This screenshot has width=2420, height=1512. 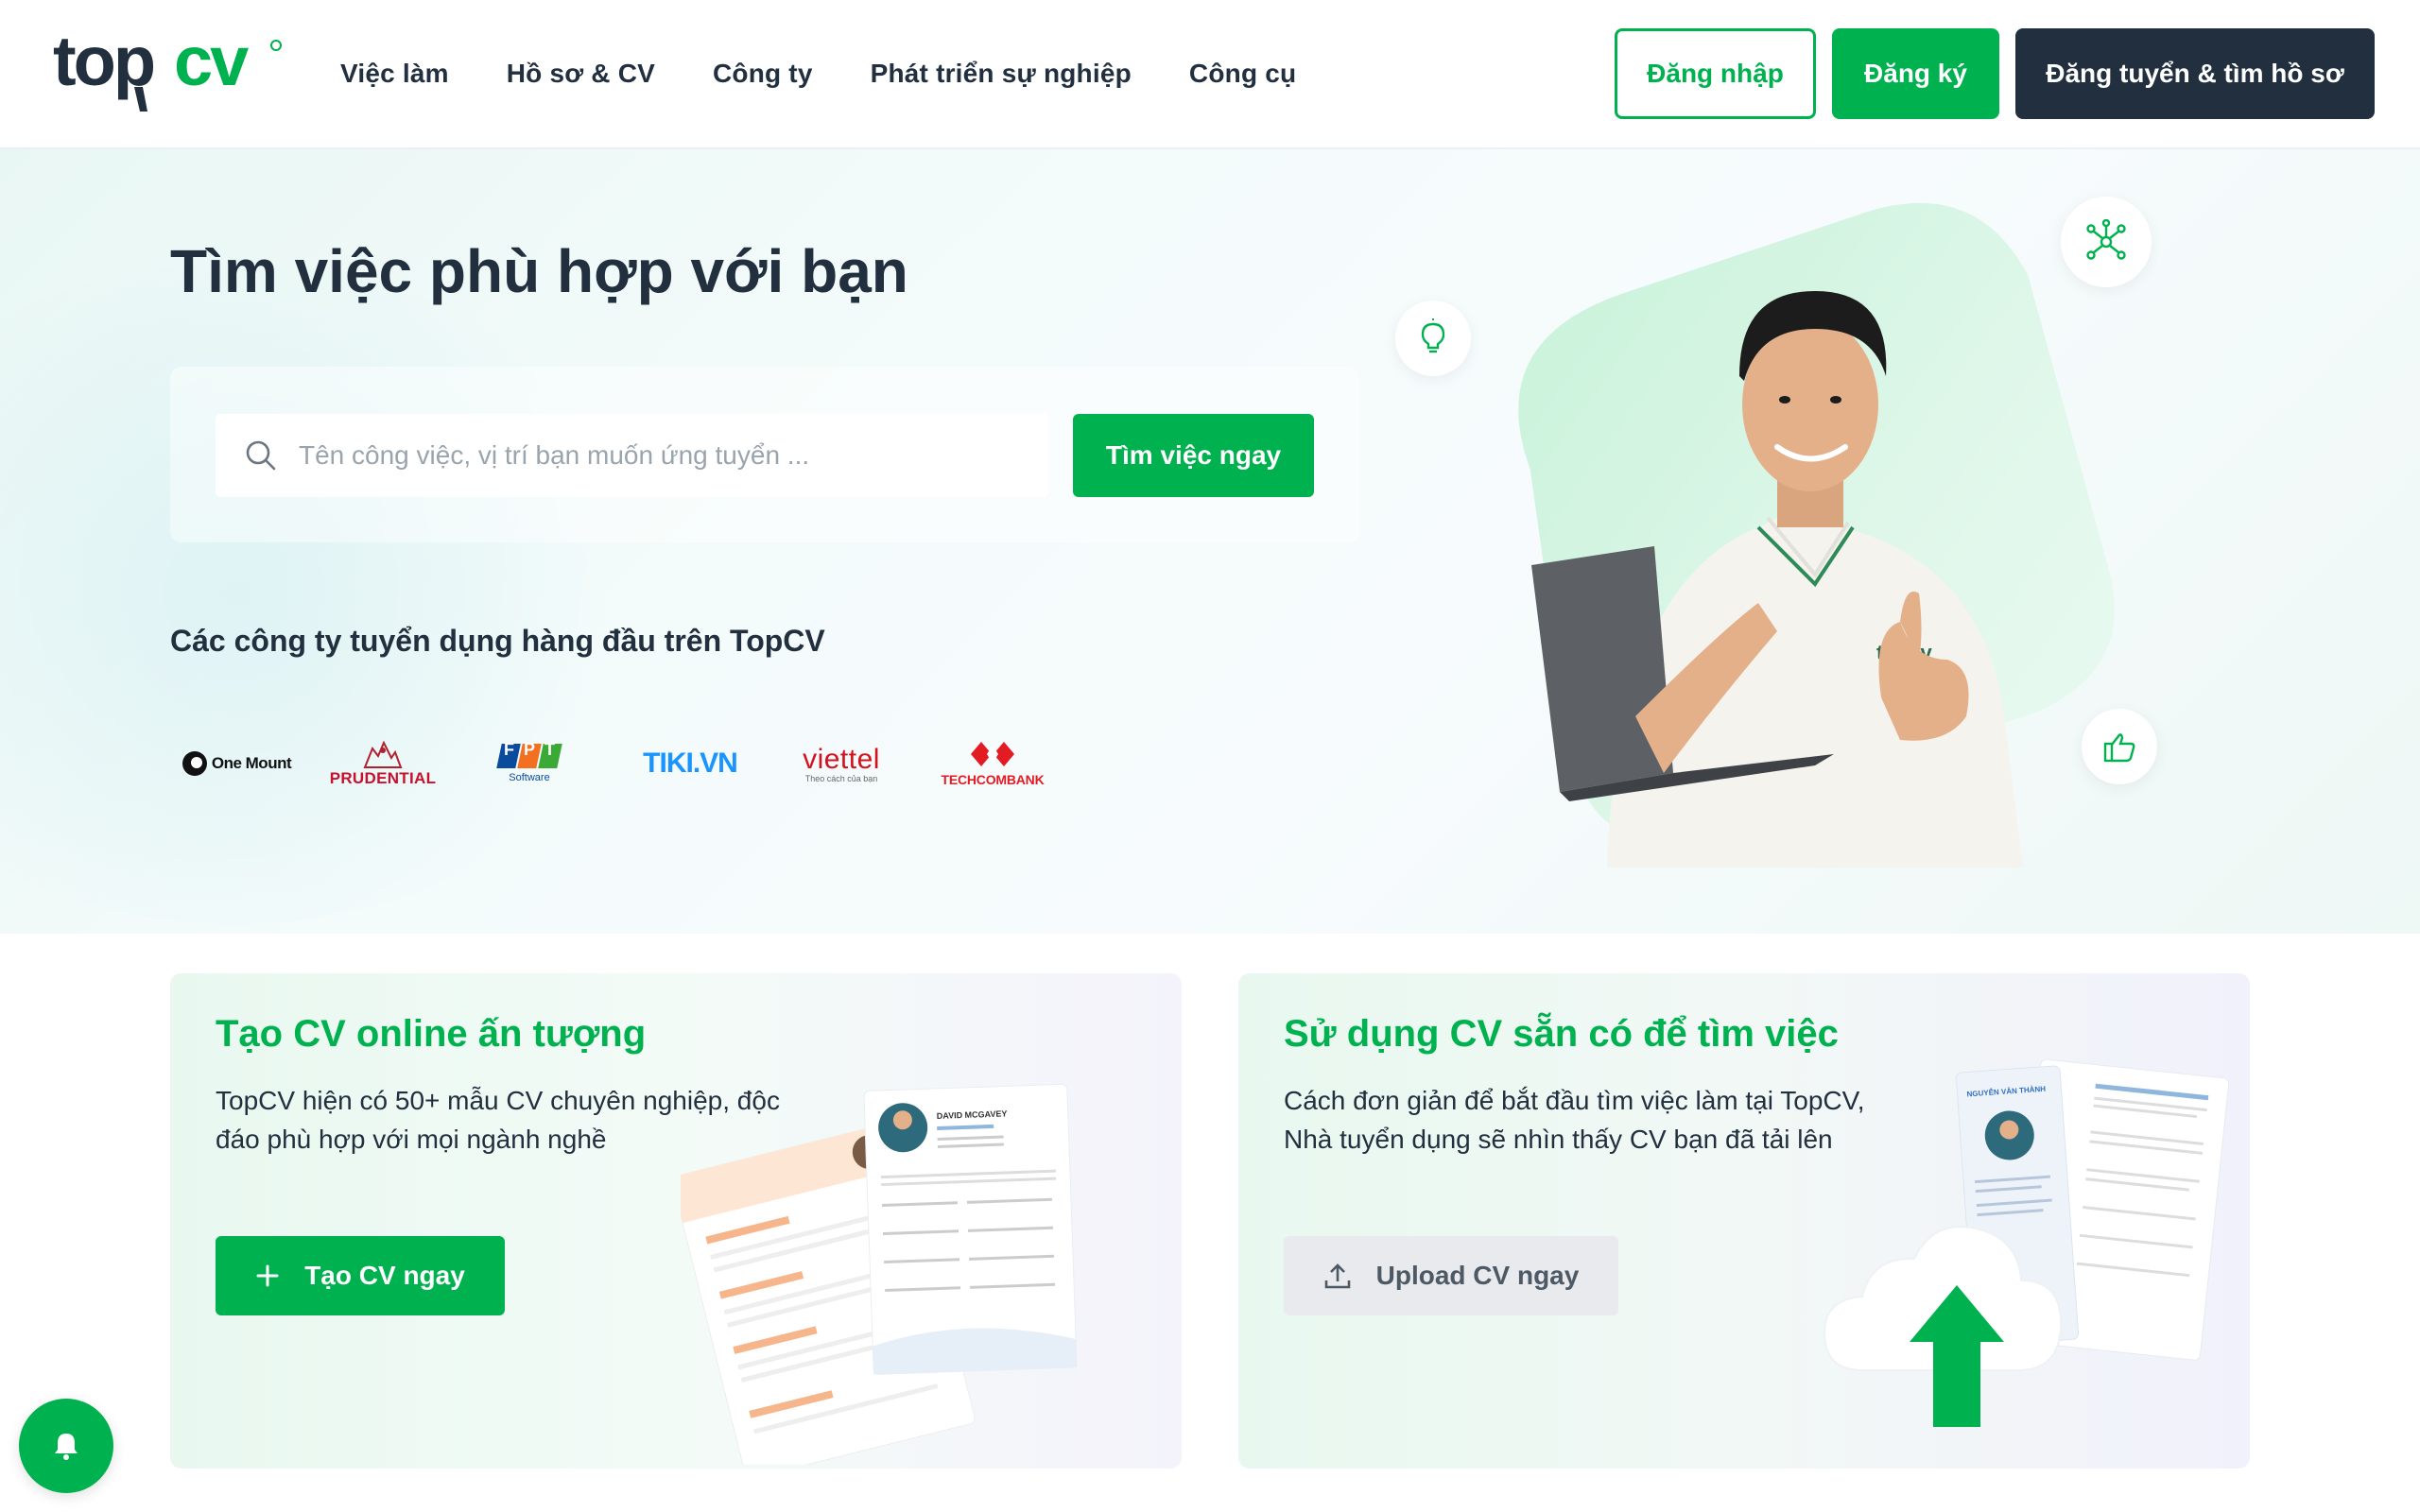 I want to click on onemount-mark-icon, so click(x=194, y=763).